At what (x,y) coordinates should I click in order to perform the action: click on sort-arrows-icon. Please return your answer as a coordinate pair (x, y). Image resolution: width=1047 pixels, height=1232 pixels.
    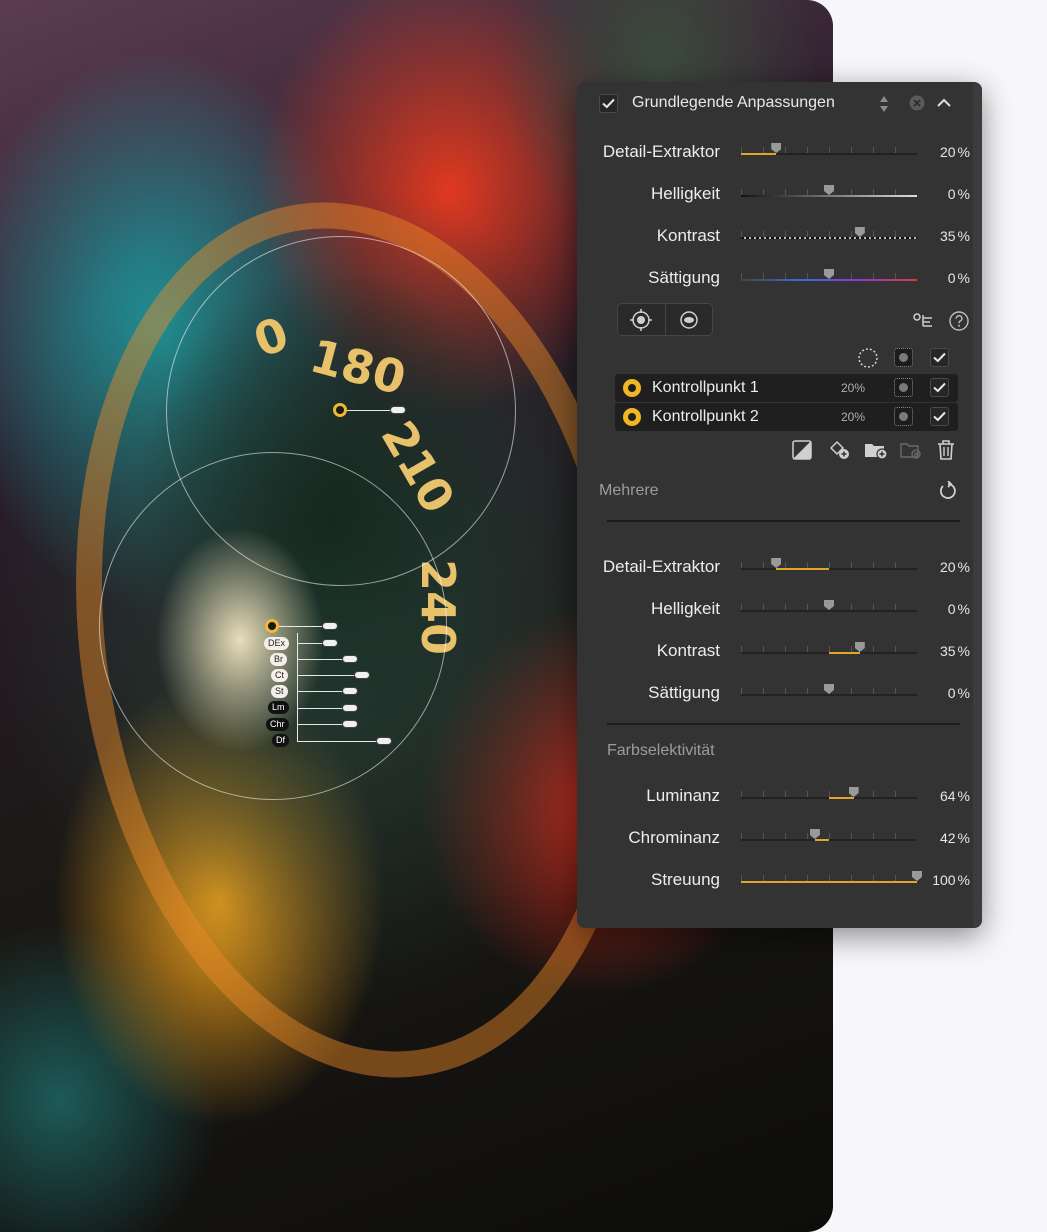
    Looking at the image, I should click on (884, 104).